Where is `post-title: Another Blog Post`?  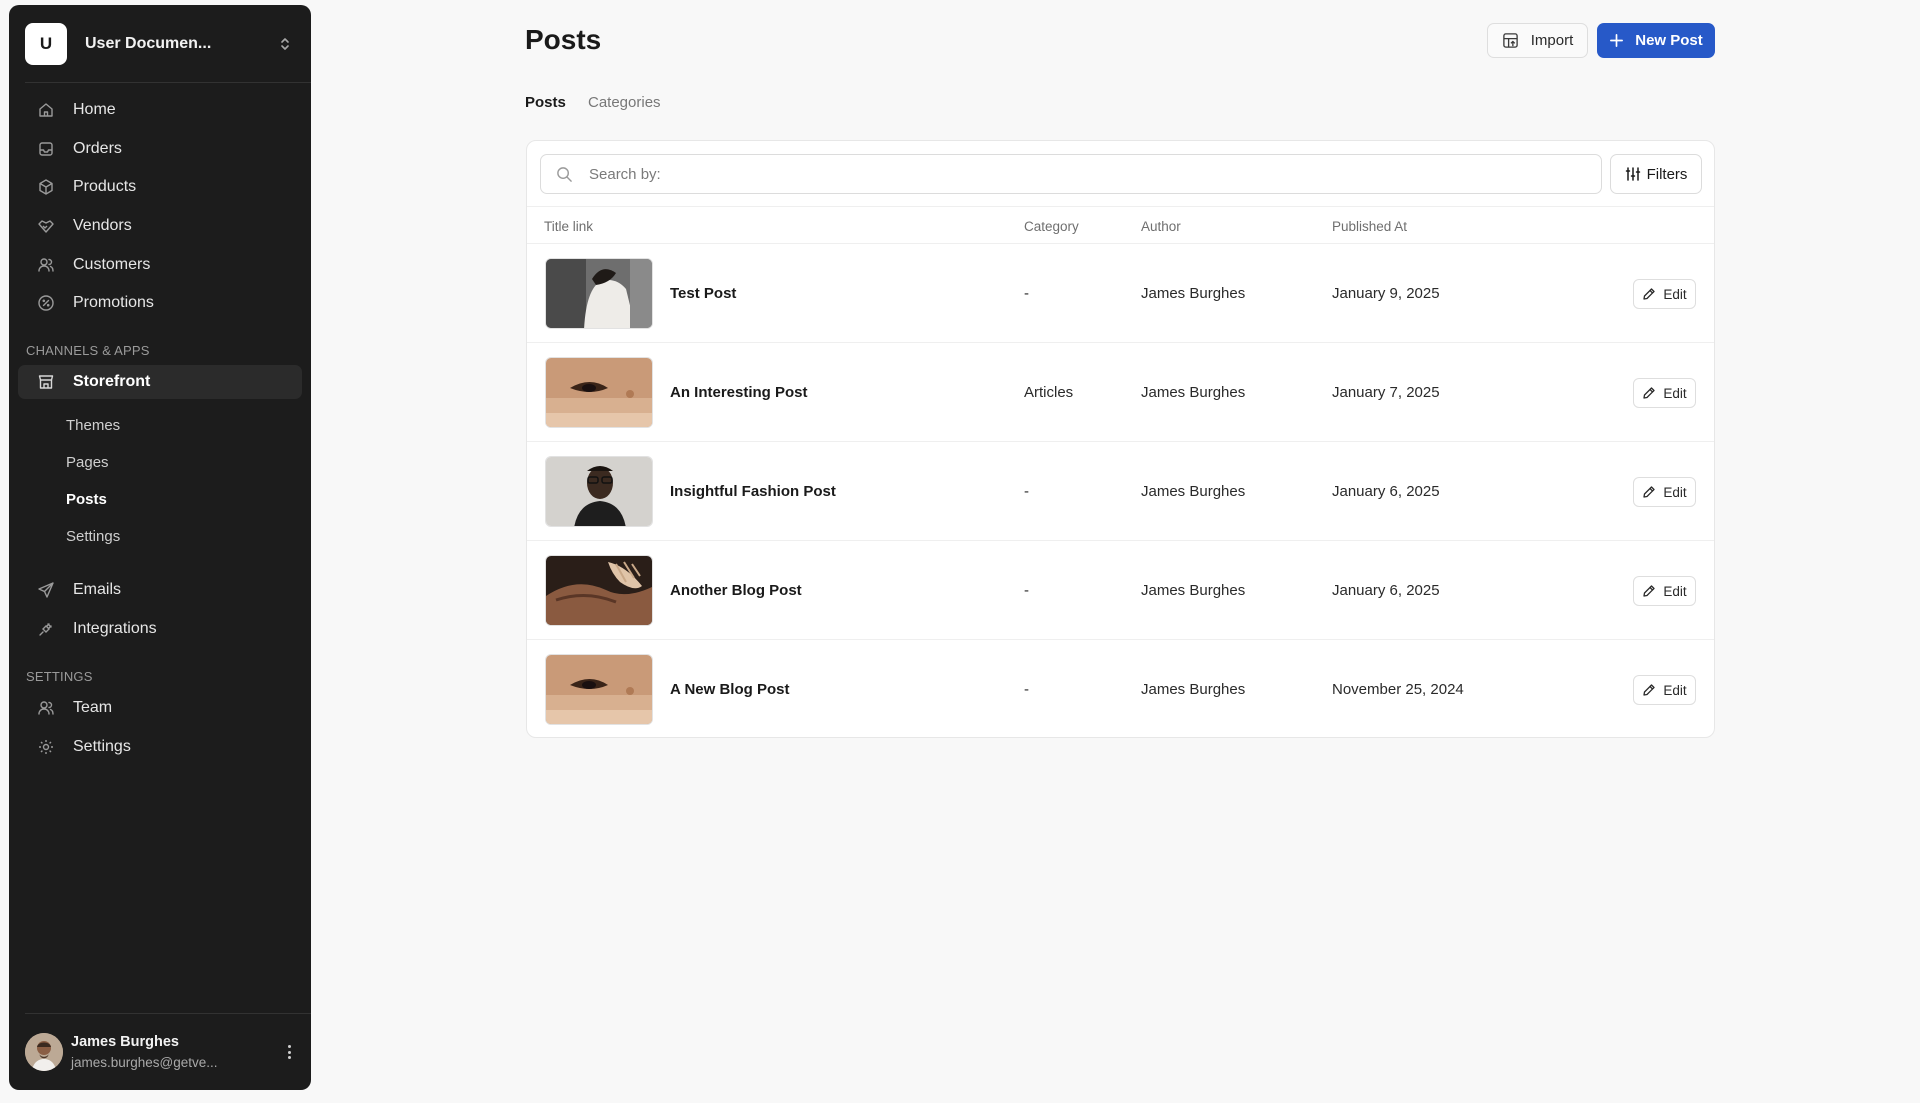 post-title: Another Blog Post is located at coordinates (736, 590).